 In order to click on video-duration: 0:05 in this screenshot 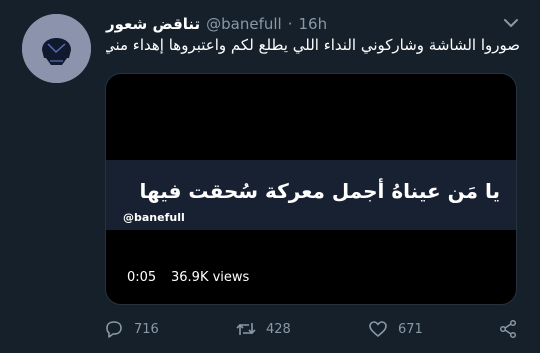, I will do `click(142, 277)`.